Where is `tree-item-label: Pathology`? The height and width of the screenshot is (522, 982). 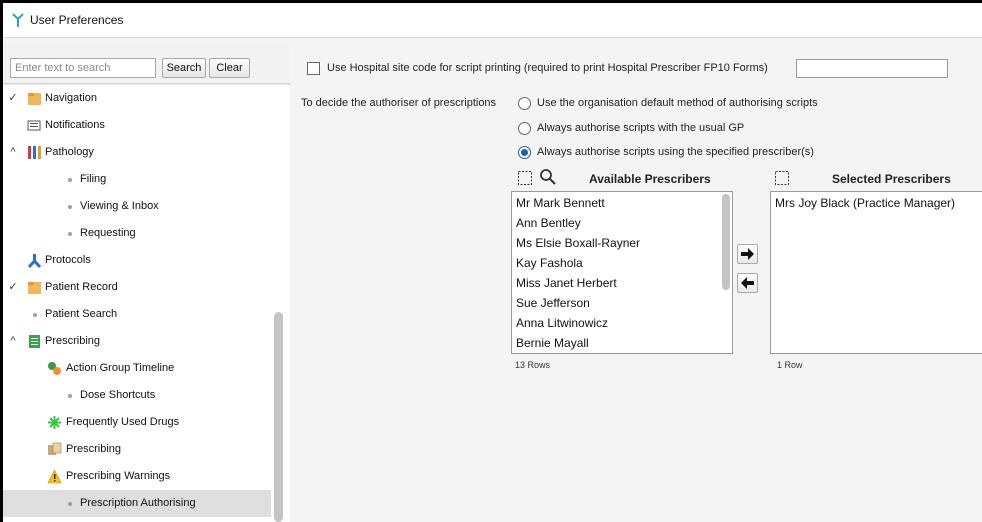 tree-item-label: Pathology is located at coordinates (69, 152).